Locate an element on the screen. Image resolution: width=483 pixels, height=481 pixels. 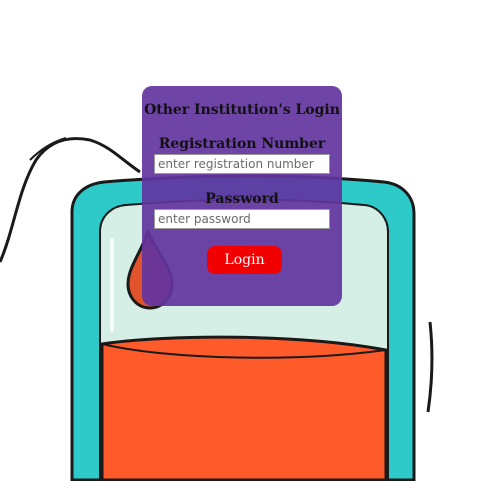
password-label: Password is located at coordinates (242, 199).